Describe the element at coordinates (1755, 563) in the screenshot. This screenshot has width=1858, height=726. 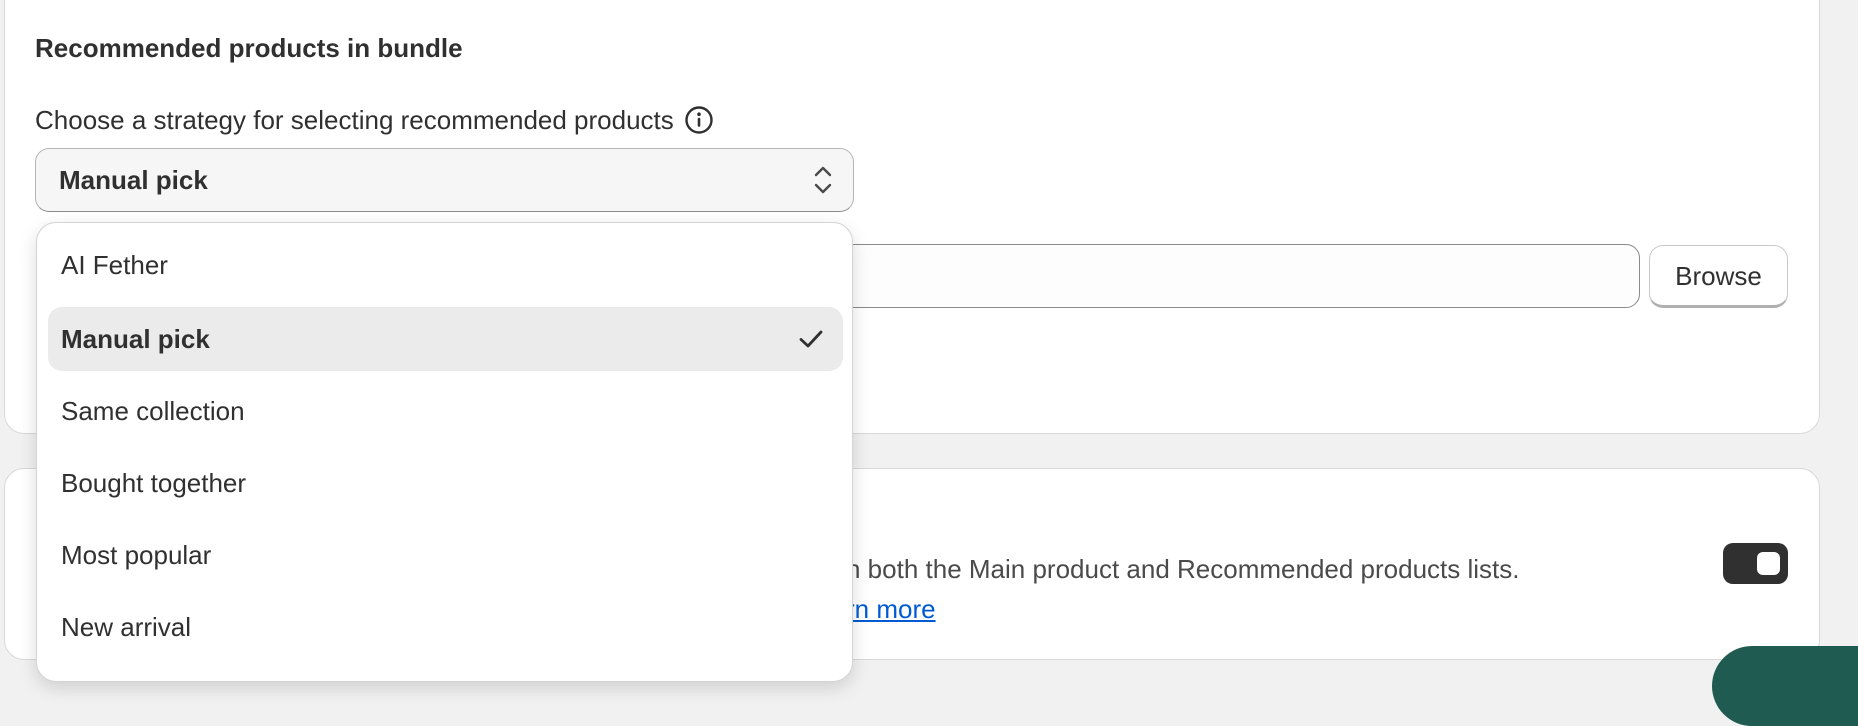
I see `feature-toggle` at that location.